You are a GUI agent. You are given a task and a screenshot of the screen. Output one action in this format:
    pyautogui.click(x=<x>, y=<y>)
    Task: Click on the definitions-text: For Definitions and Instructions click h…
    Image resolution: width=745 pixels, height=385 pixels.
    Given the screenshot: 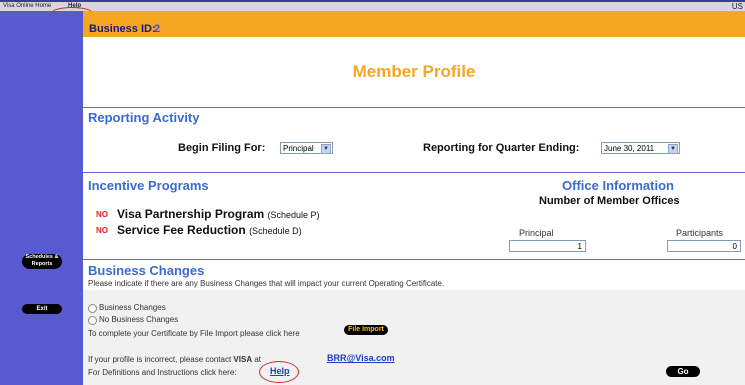 What is the action you would take?
    pyautogui.click(x=162, y=372)
    